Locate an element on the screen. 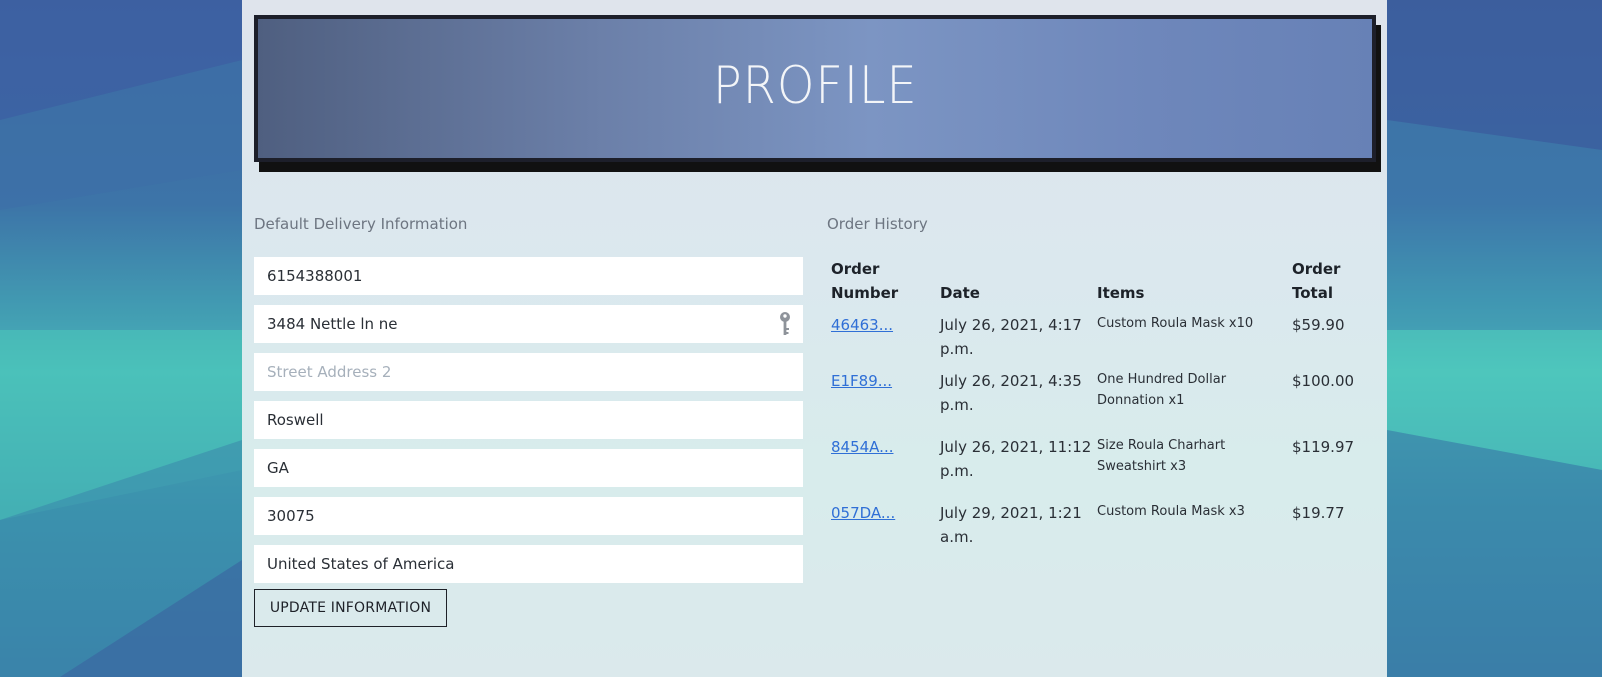  state-field is located at coordinates (528, 468).